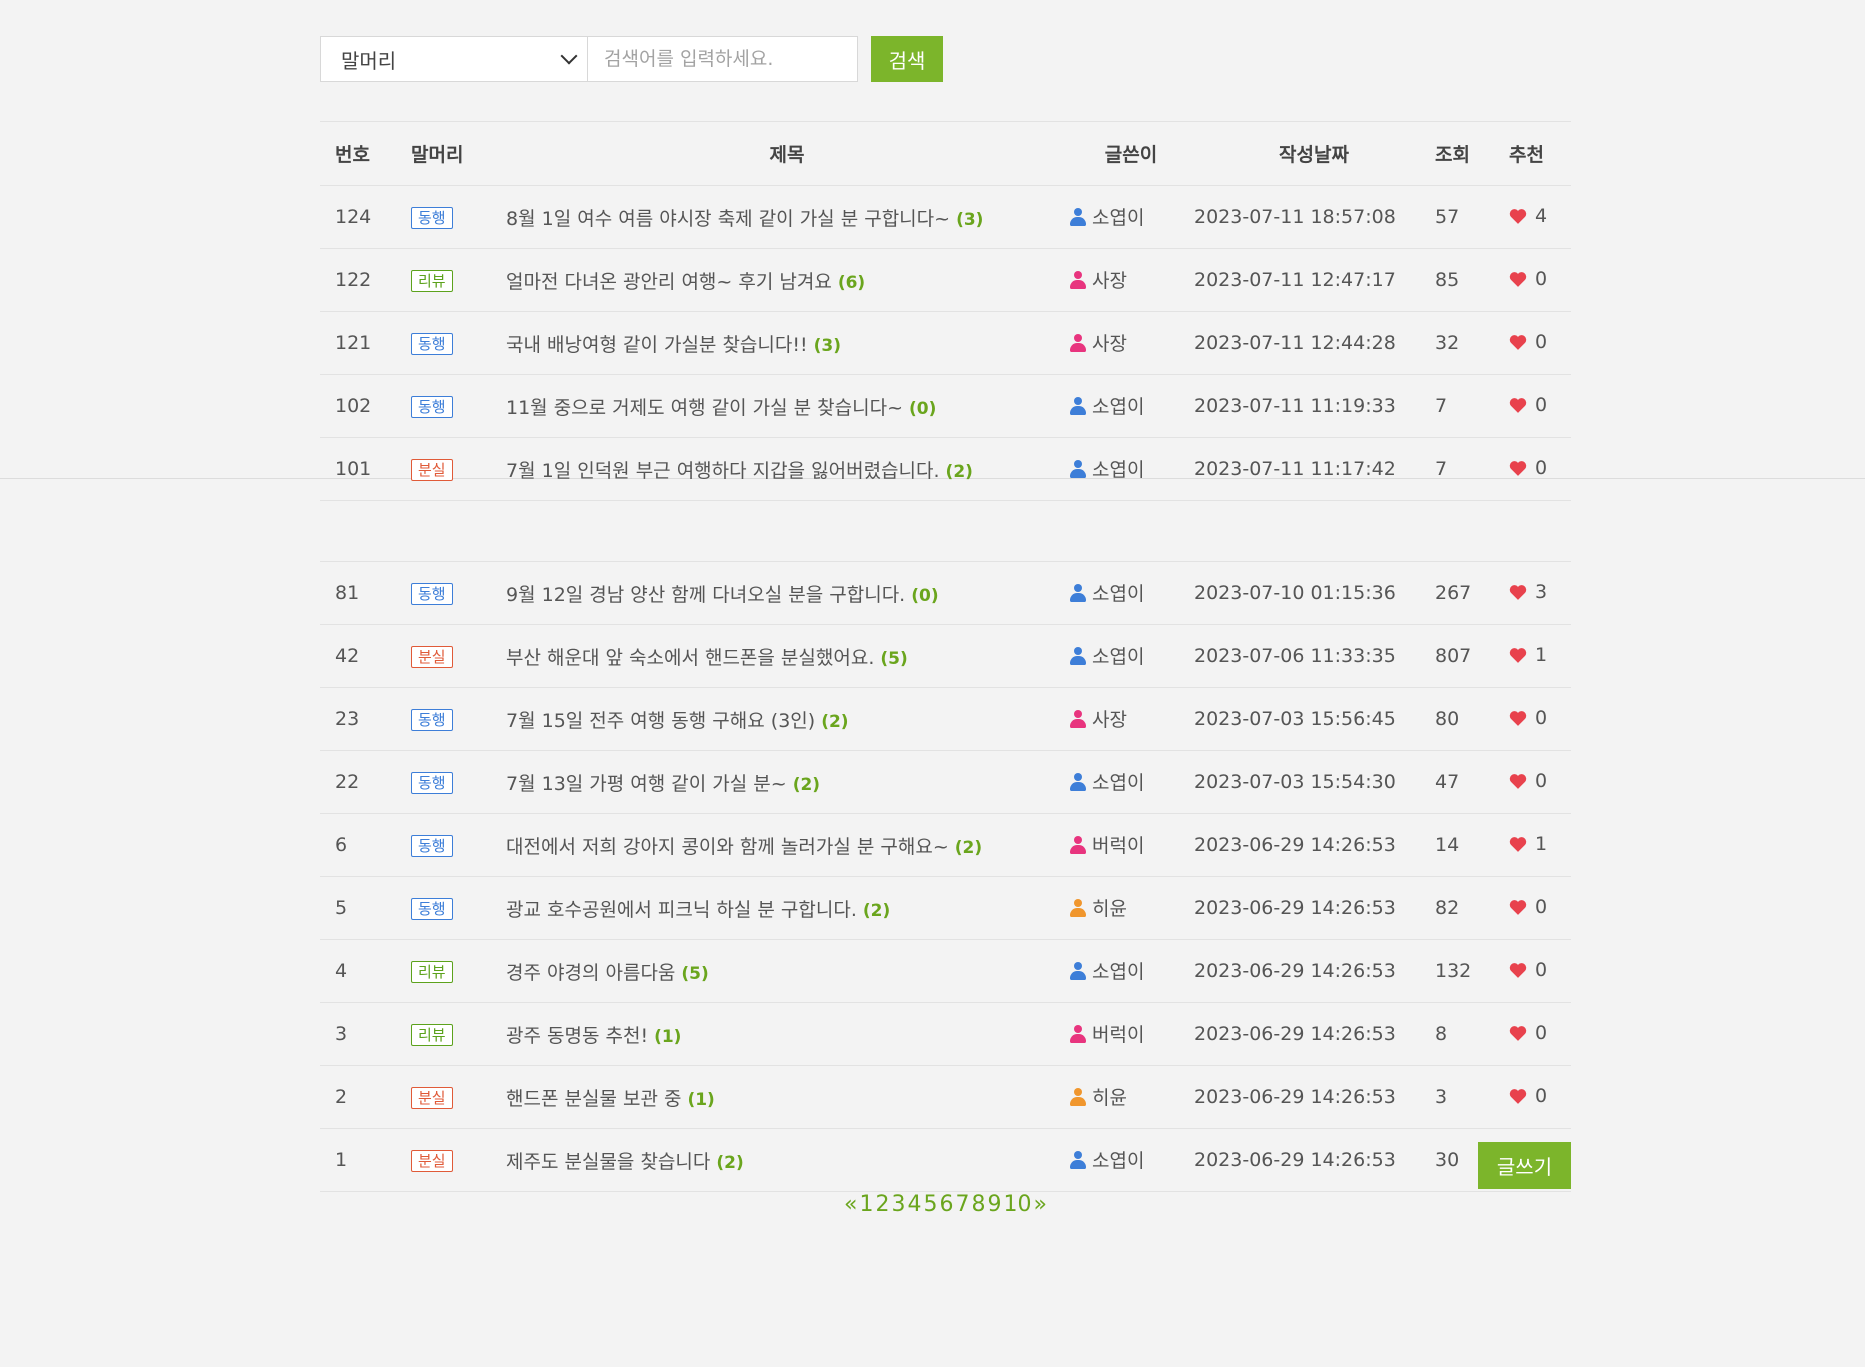  What do you see at coordinates (457, 153) in the screenshot?
I see `header-category: 말머리` at bounding box center [457, 153].